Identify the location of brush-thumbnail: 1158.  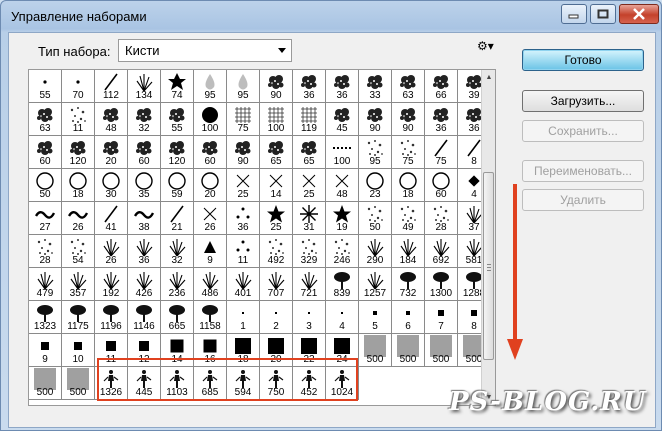
(210, 317).